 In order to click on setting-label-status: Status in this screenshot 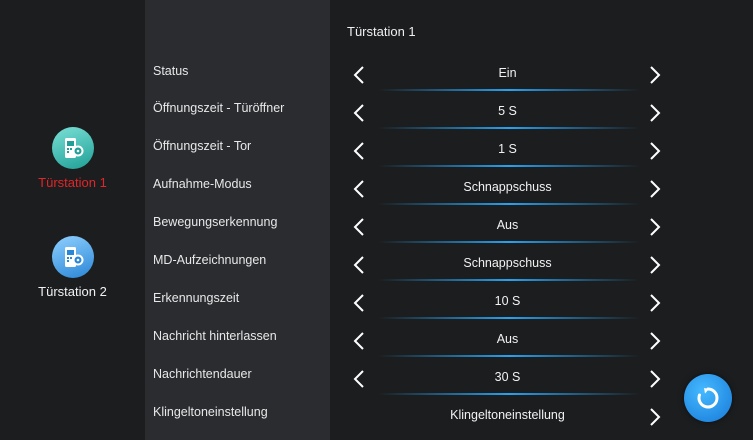, I will do `click(171, 71)`.